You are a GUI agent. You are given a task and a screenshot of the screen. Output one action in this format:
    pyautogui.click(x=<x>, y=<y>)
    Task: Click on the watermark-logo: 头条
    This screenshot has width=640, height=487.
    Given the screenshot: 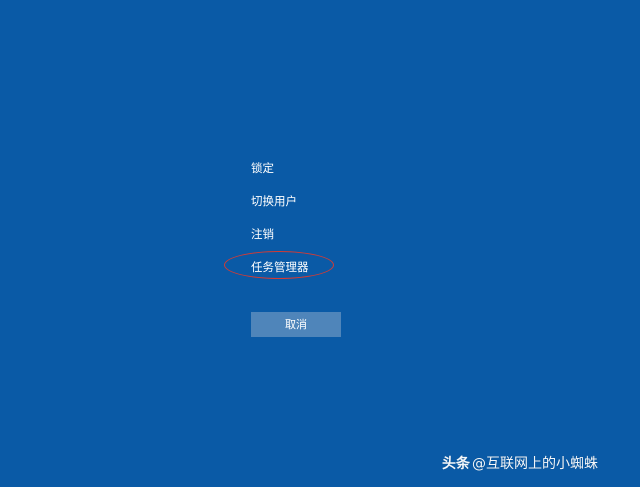 What is the action you would take?
    pyautogui.click(x=456, y=464)
    